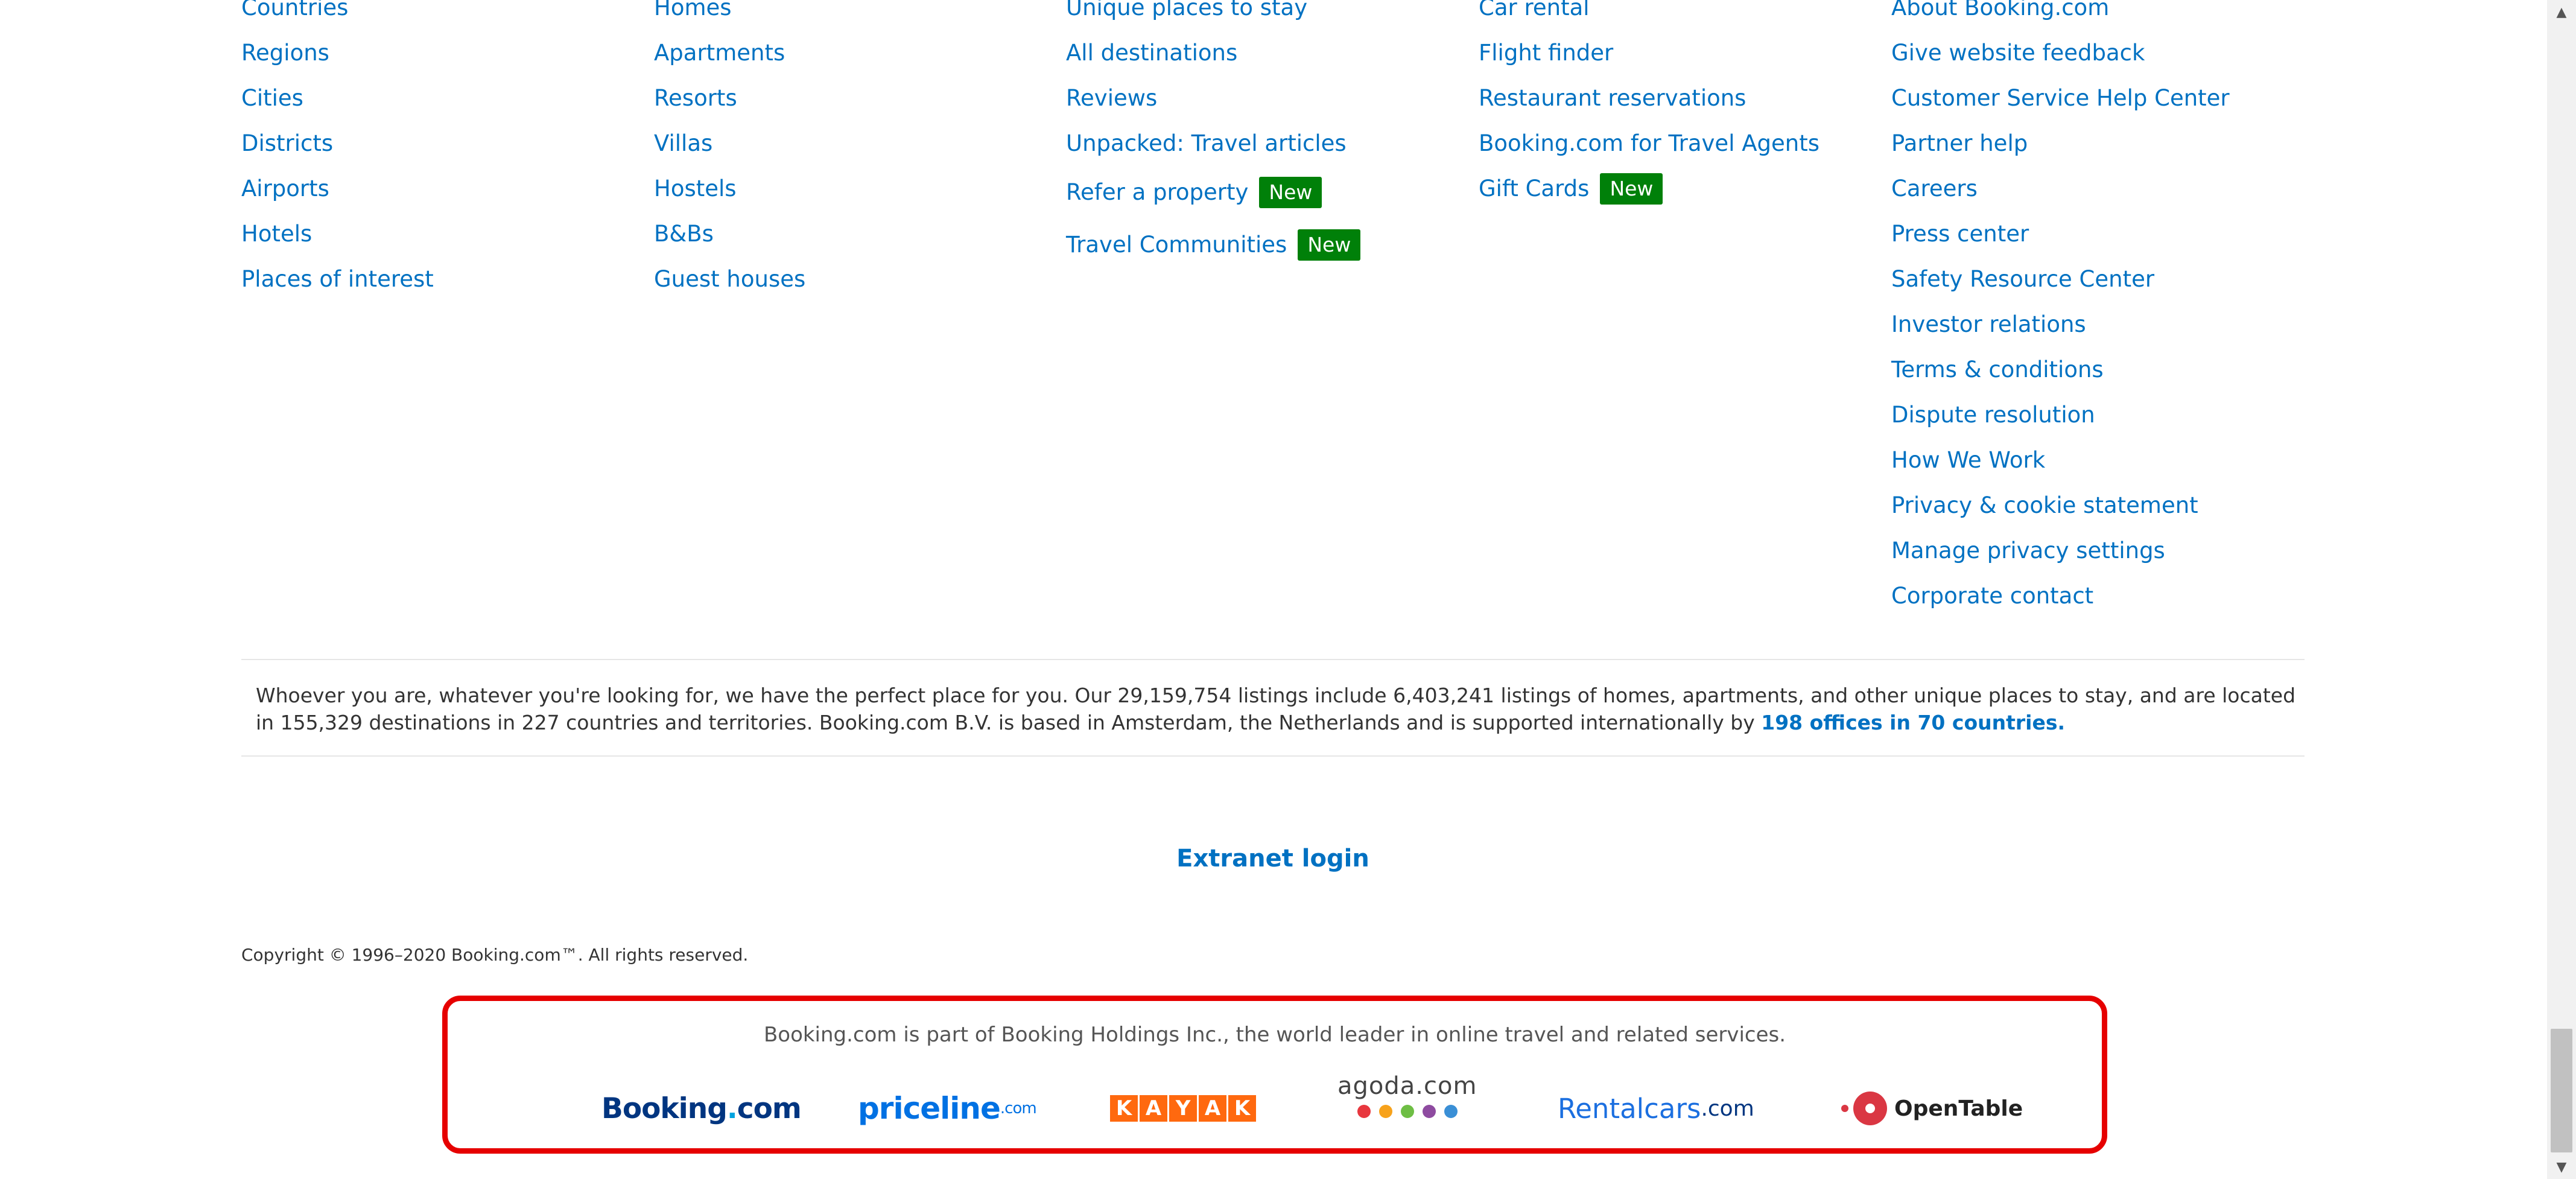 The width and height of the screenshot is (2576, 1179). Describe the element at coordinates (693, 10) in the screenshot. I see `footer-link-homes: Homes` at that location.